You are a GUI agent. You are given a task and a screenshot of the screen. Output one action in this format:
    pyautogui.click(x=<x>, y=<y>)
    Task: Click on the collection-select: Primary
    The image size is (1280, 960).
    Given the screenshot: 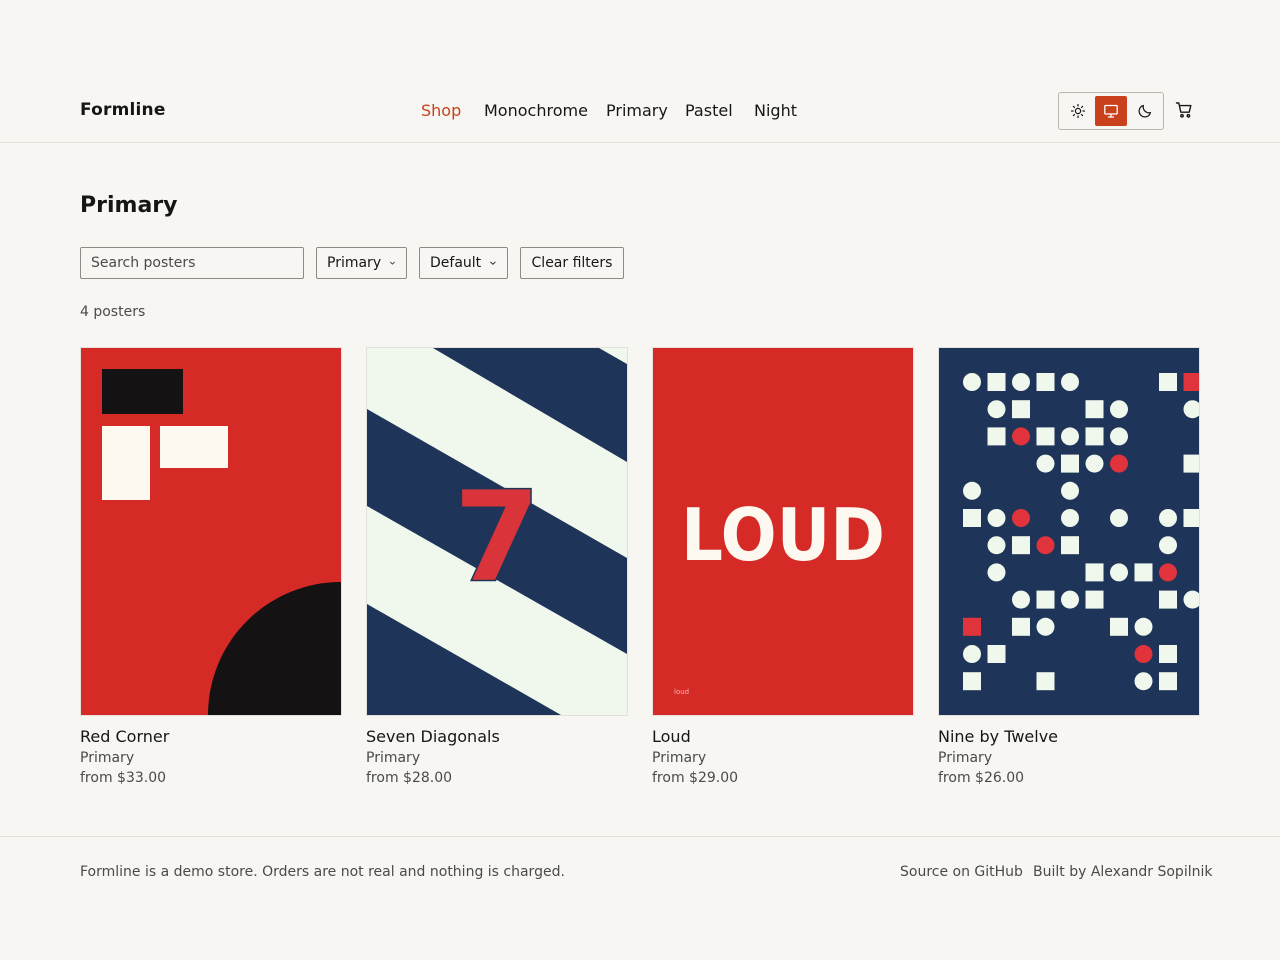 What is the action you would take?
    pyautogui.click(x=361, y=263)
    